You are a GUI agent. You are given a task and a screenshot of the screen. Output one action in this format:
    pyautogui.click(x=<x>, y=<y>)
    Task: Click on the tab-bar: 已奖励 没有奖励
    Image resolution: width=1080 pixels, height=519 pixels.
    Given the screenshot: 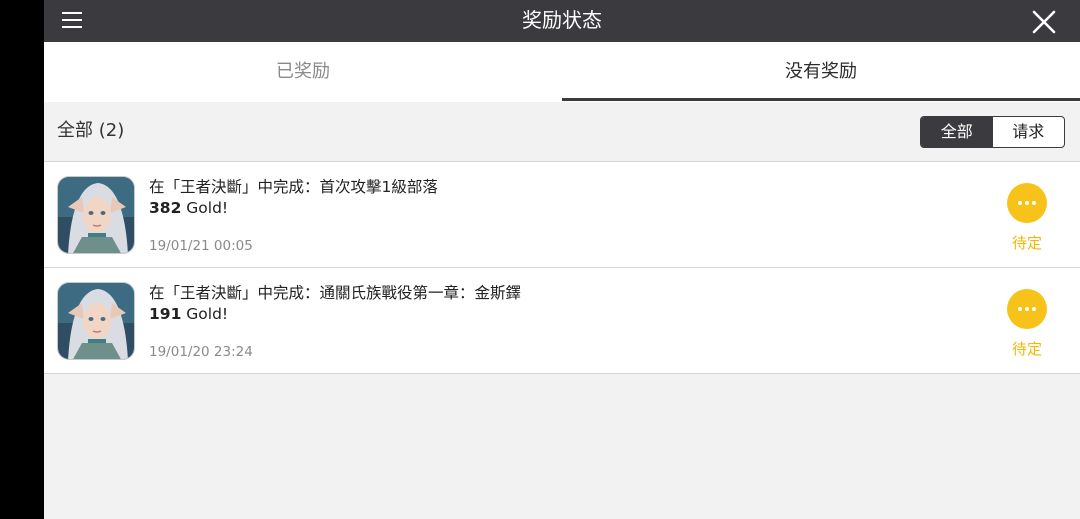 What is the action you would take?
    pyautogui.click(x=562, y=72)
    